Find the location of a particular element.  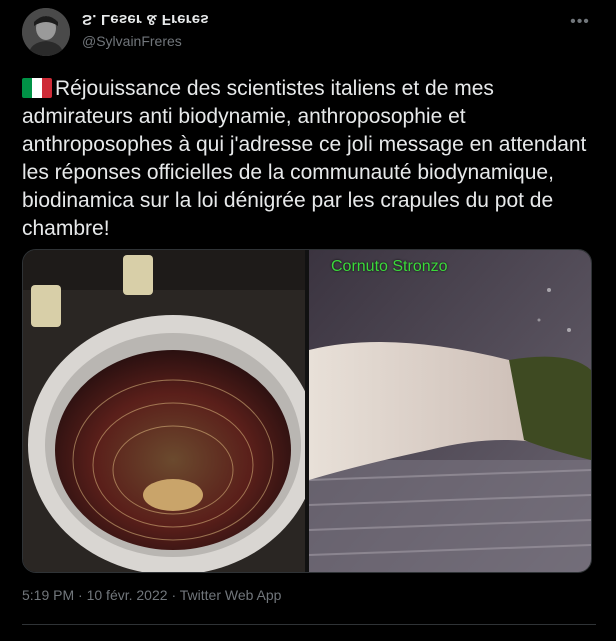

image-caption: Cornuto Stronzo is located at coordinates (389, 266).